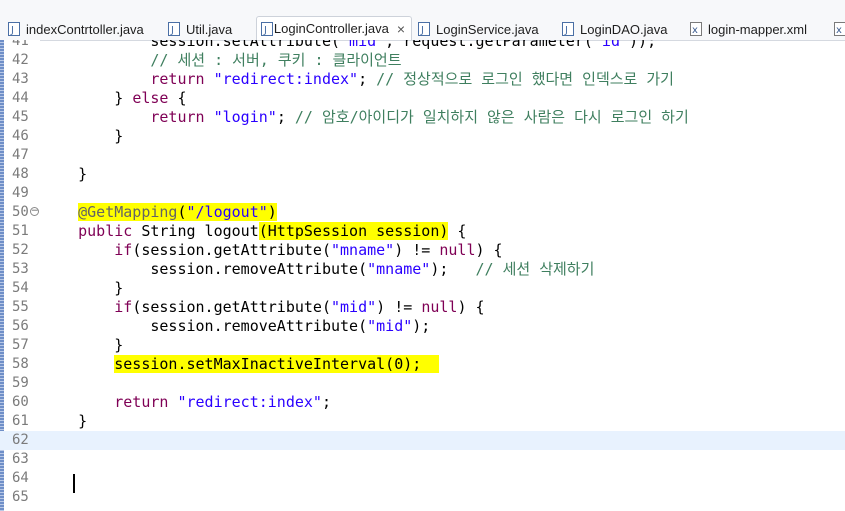 The image size is (845, 511). Describe the element at coordinates (401, 29) in the screenshot. I see `close-icon: ×` at that location.